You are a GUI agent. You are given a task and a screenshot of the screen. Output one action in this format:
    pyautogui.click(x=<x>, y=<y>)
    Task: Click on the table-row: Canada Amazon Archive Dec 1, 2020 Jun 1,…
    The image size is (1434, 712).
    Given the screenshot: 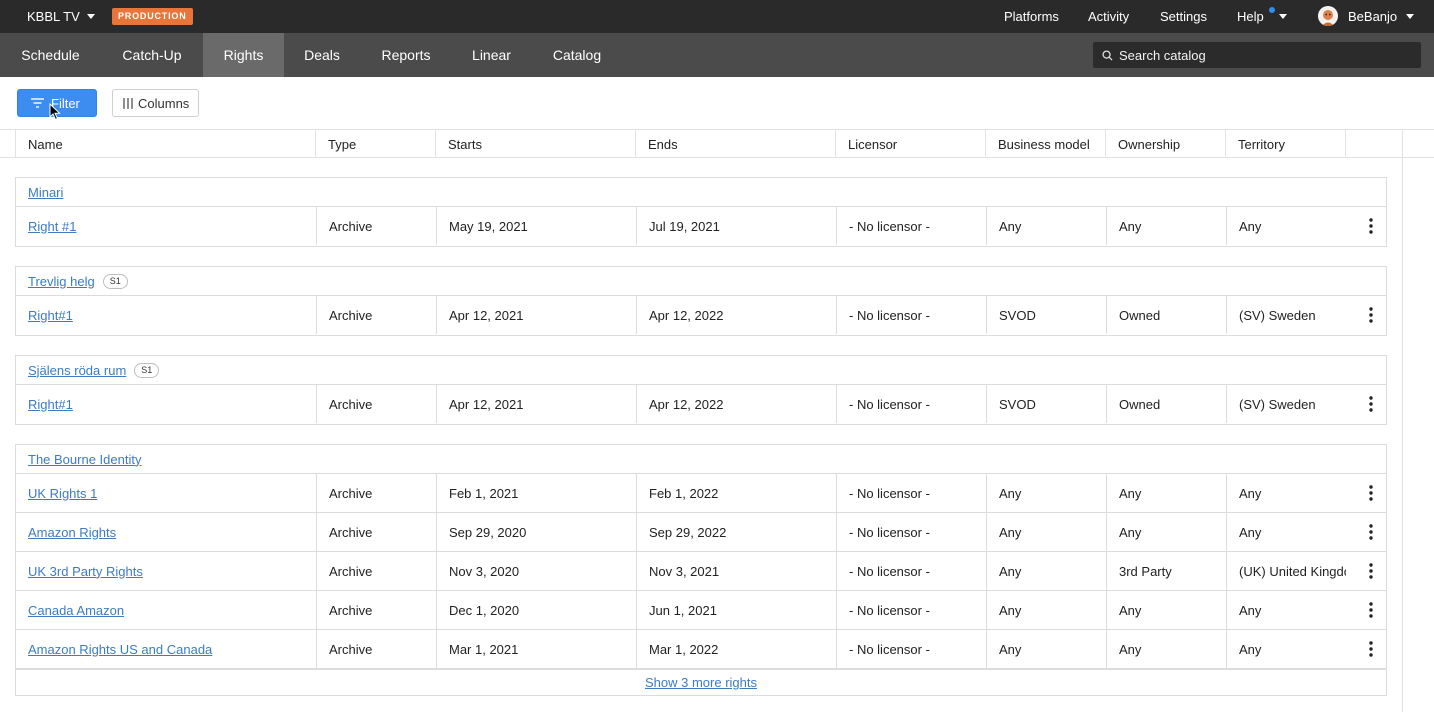 What is the action you would take?
    pyautogui.click(x=701, y=610)
    